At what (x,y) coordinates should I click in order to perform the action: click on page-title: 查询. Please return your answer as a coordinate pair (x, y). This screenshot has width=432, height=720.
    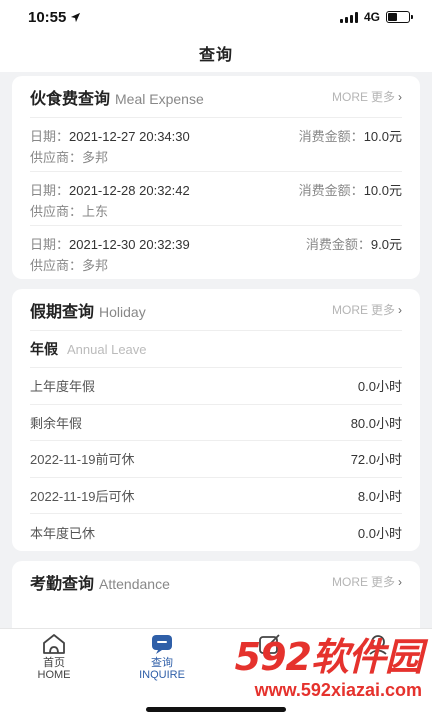
    Looking at the image, I should click on (215, 55).